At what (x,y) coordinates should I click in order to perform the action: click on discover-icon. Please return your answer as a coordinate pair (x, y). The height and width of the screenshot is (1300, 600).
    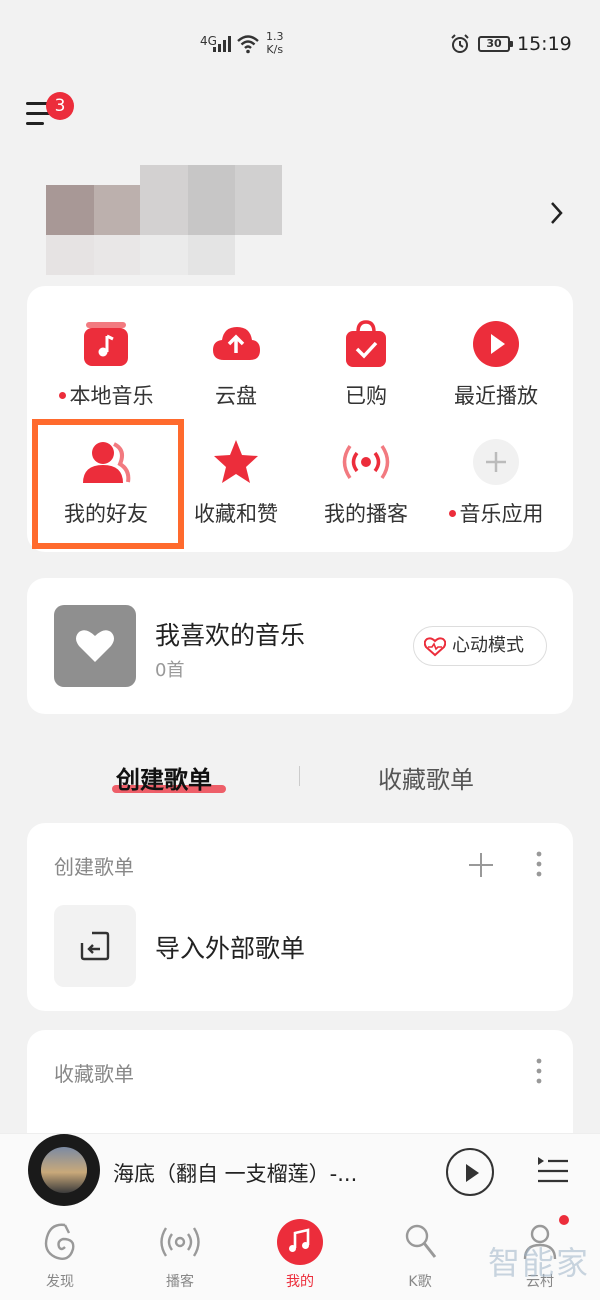
    Looking at the image, I should click on (59, 1241).